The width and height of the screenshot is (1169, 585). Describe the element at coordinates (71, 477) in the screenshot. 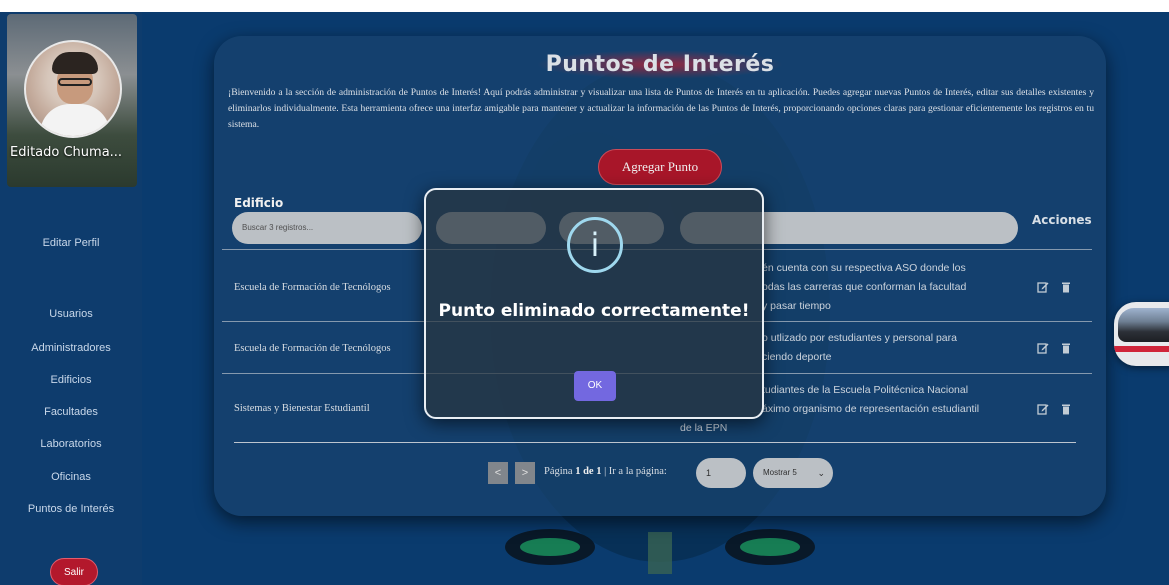

I see `sidebar-item-oficinas: Oficinas` at that location.